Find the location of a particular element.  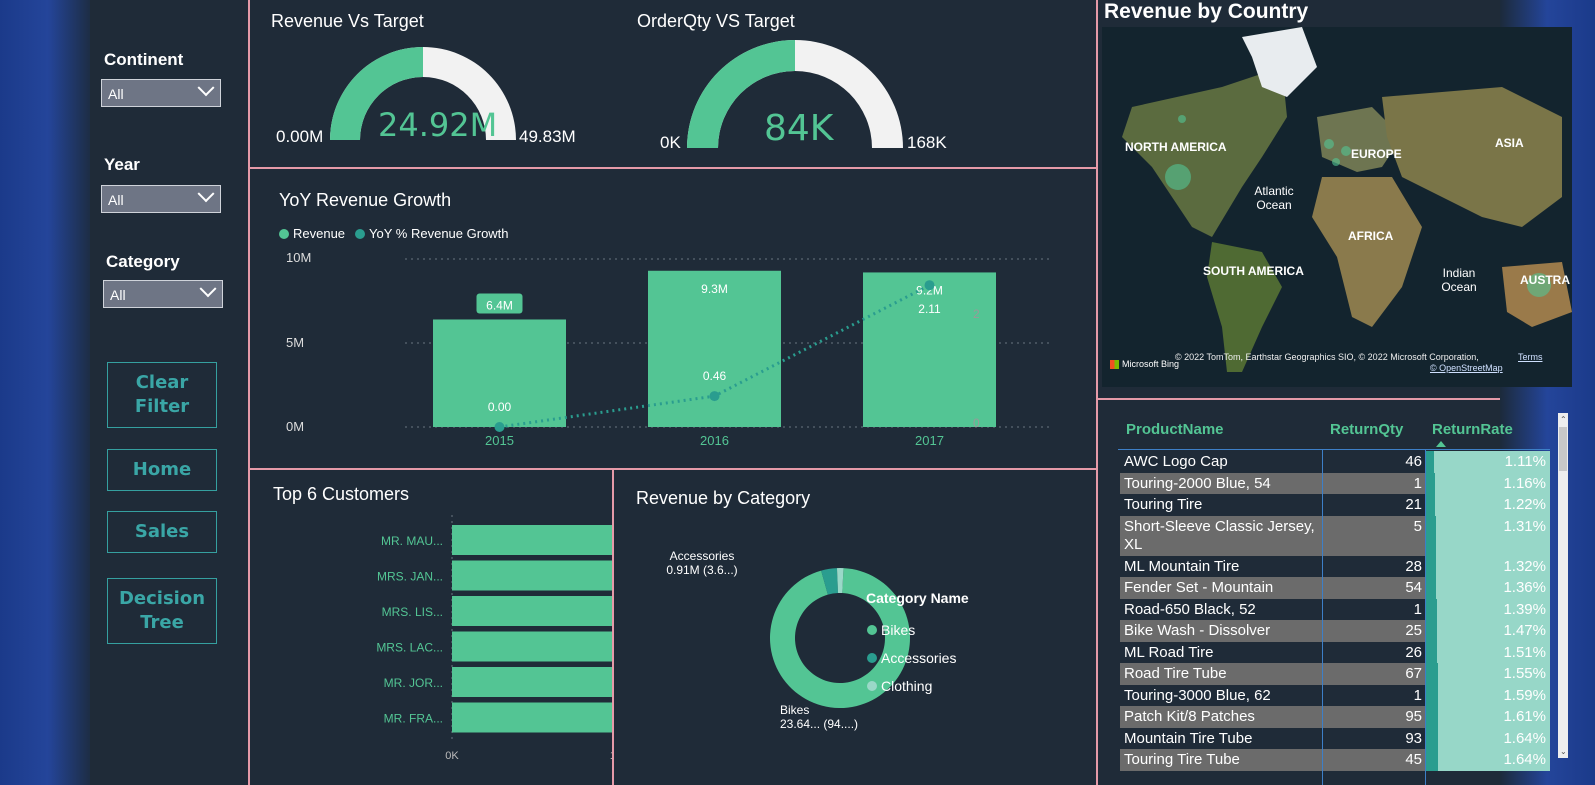

clear-filter-button: Clear Filter is located at coordinates (162, 395).